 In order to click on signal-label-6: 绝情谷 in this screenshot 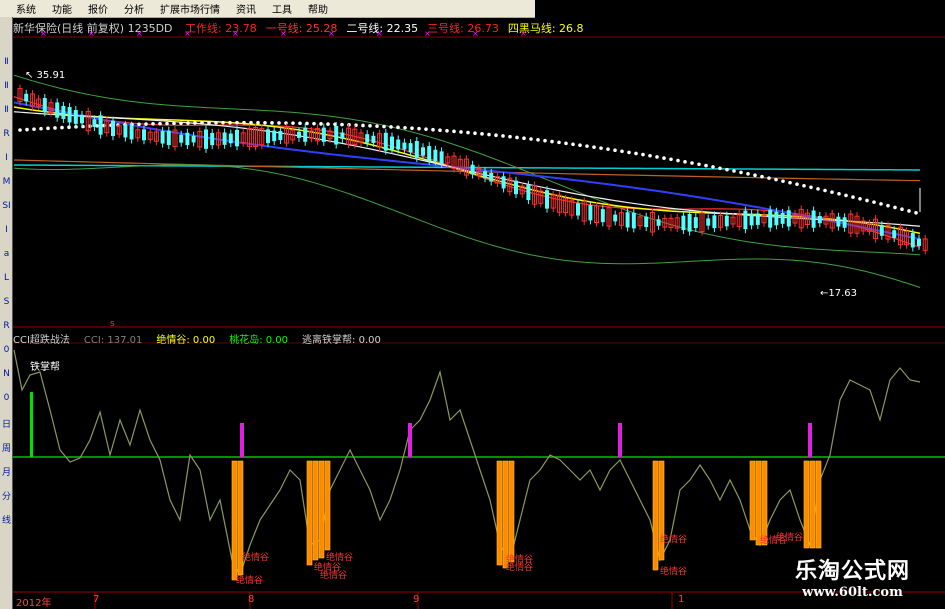, I will do `click(519, 567)`.